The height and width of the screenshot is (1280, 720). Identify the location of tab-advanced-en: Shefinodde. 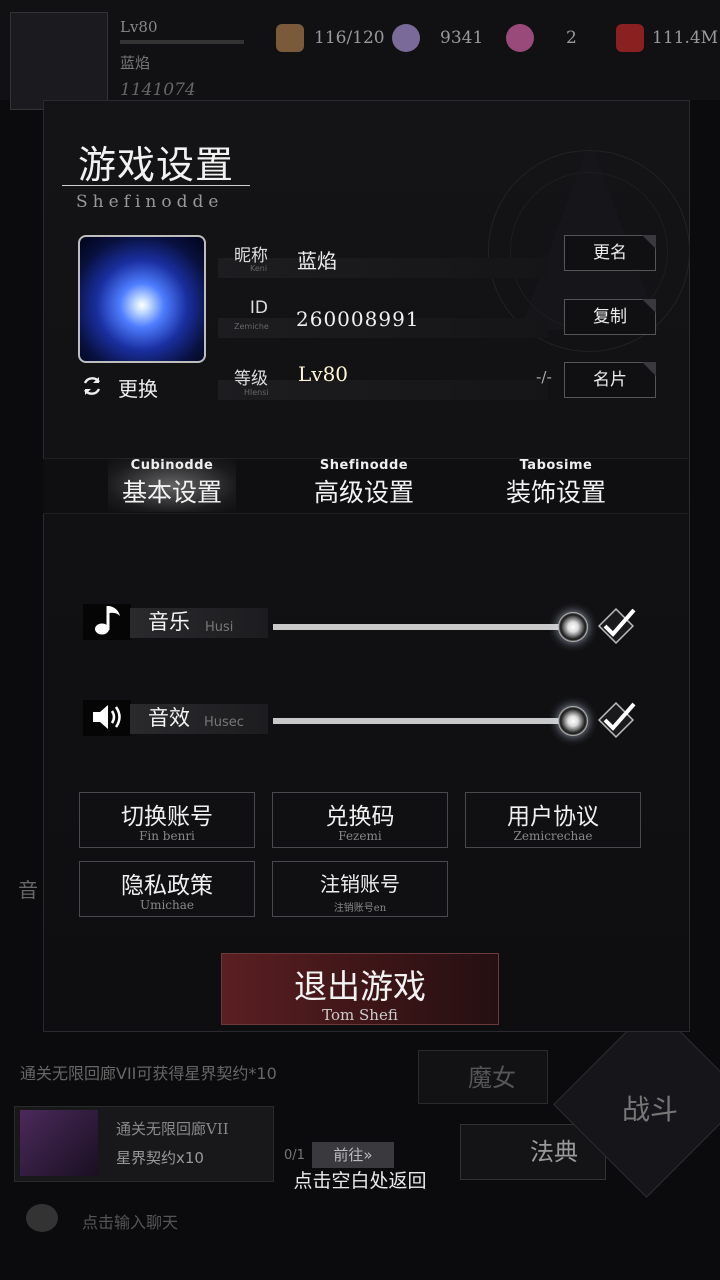
(364, 465).